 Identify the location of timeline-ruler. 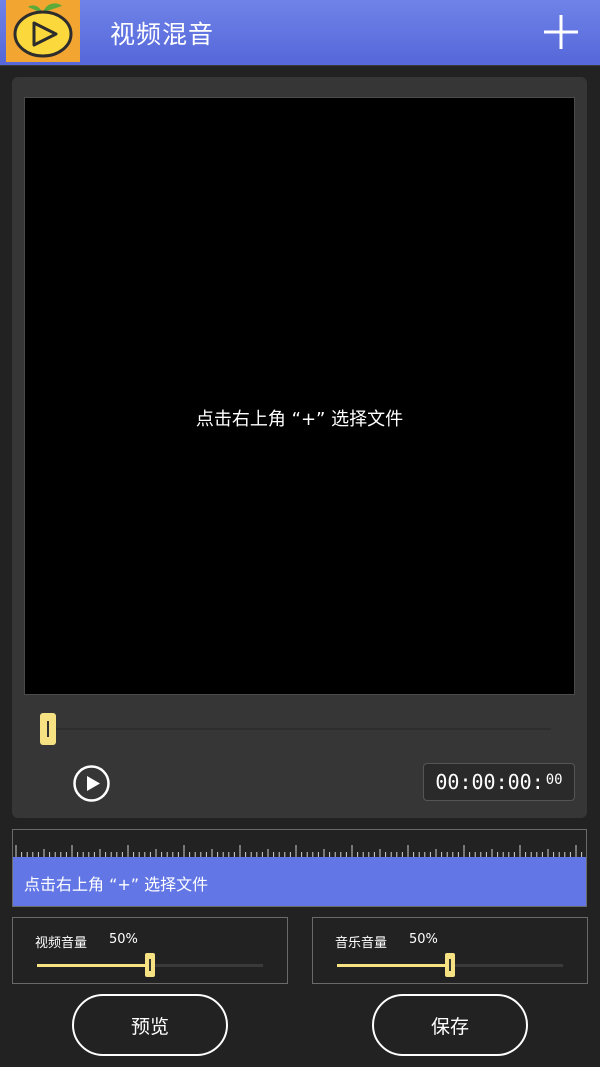
(299, 851).